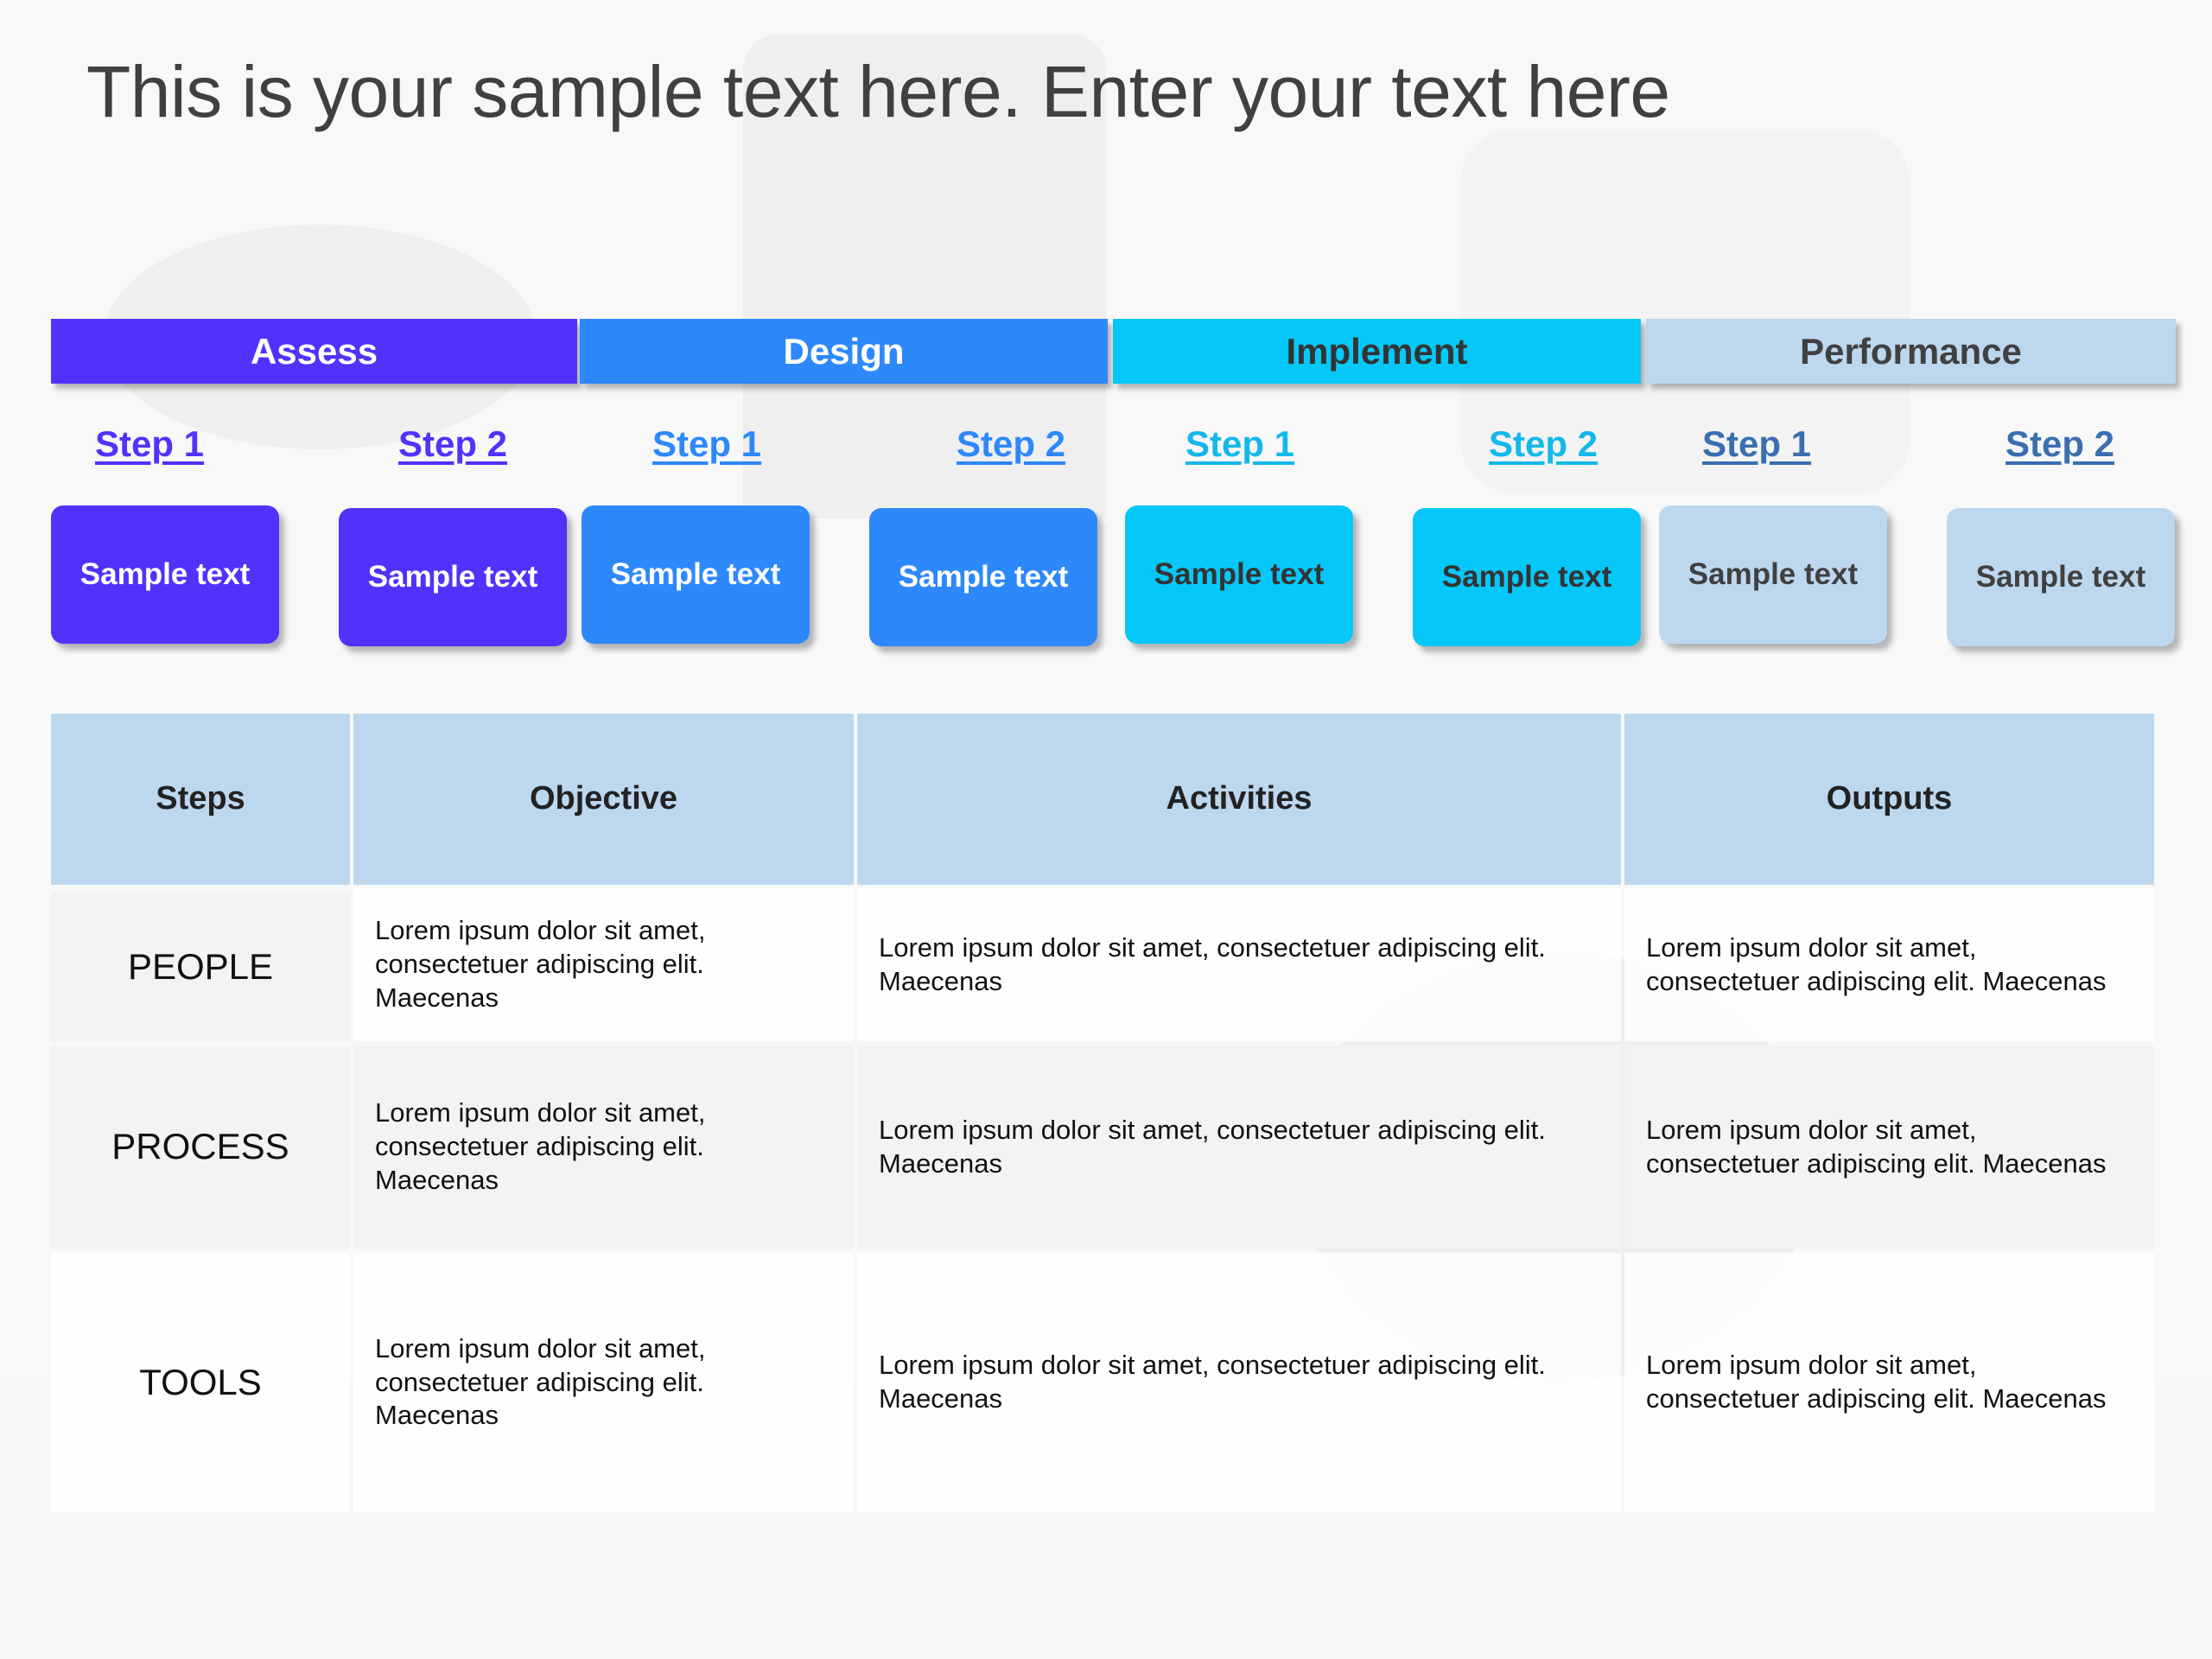  I want to click on performance-step-2-box: Sample text, so click(2061, 577).